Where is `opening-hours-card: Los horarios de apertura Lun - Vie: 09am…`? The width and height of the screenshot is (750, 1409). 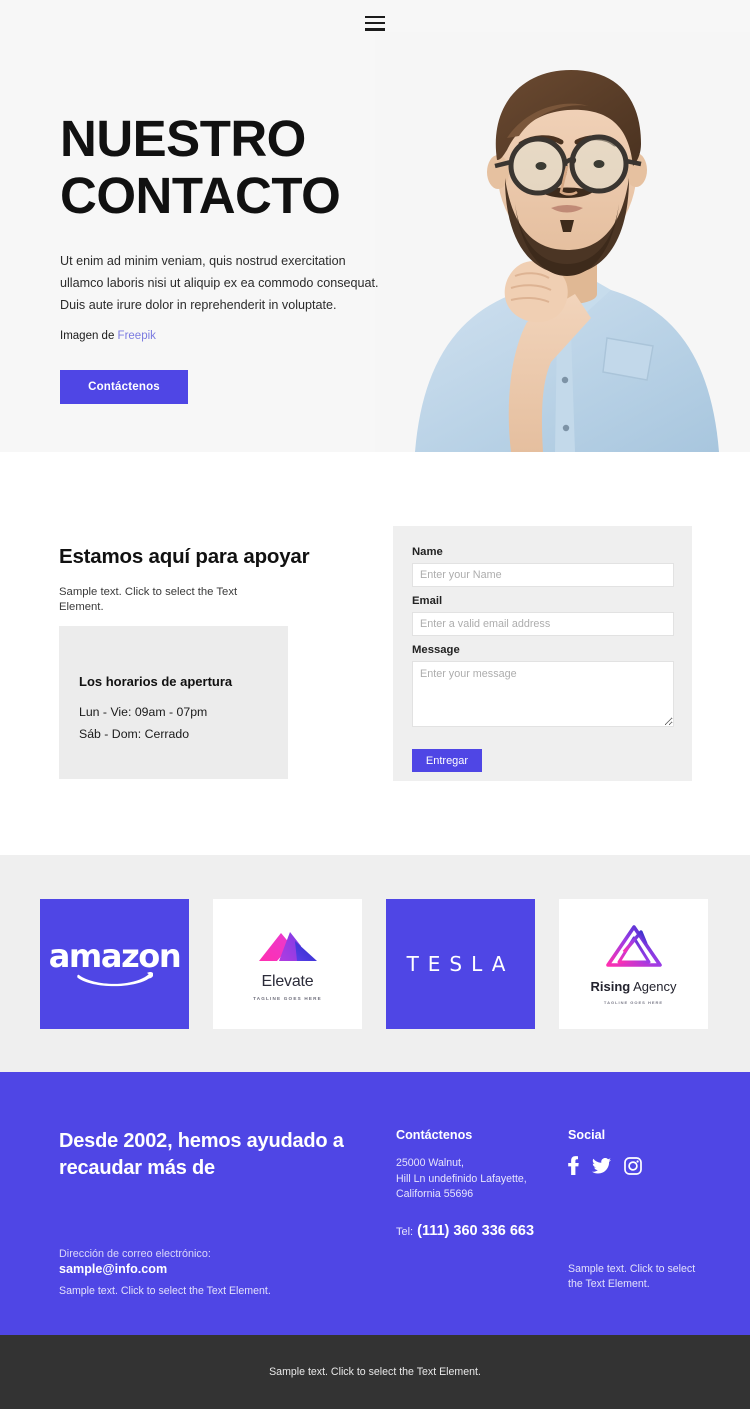
opening-hours-card: Los horarios de apertura Lun - Vie: 09am… is located at coordinates (173, 702).